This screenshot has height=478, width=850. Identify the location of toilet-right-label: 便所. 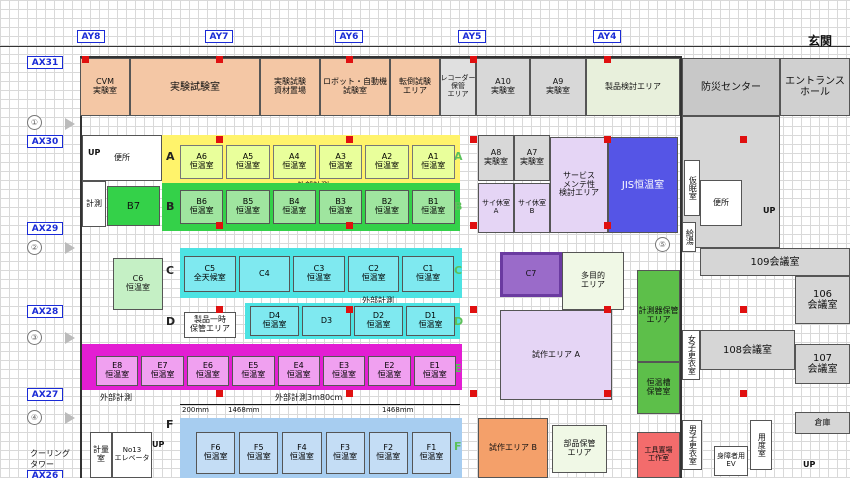
(721, 202).